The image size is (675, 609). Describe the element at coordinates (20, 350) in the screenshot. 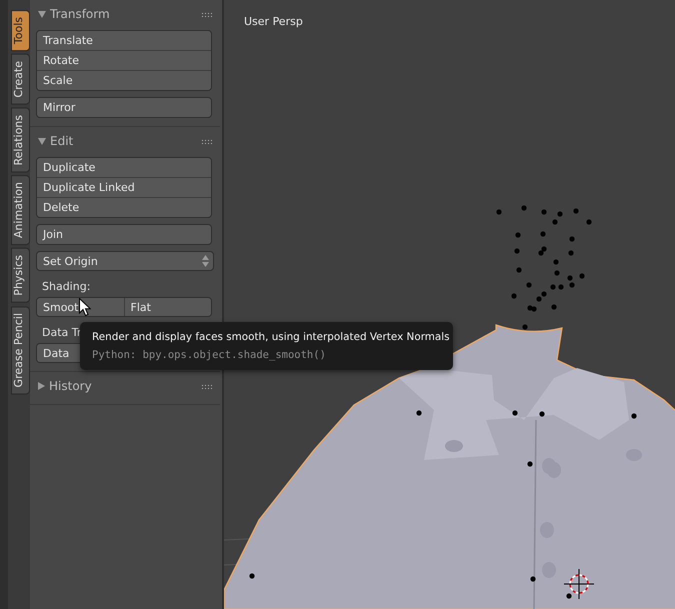

I see `sidebar-tab: Grease Pencil` at that location.